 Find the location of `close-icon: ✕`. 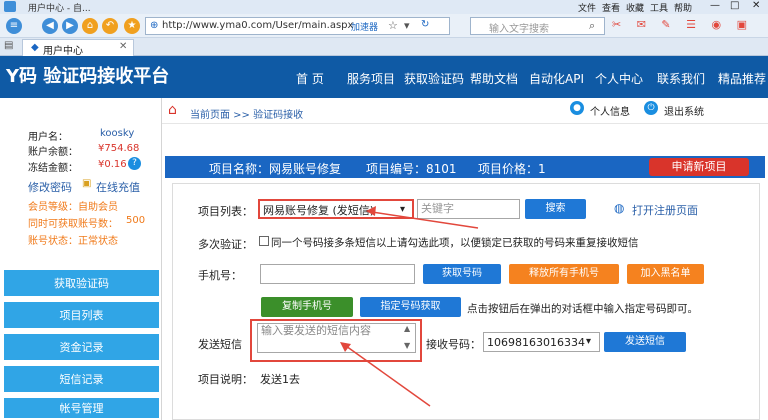

close-icon: ✕ is located at coordinates (756, 5).